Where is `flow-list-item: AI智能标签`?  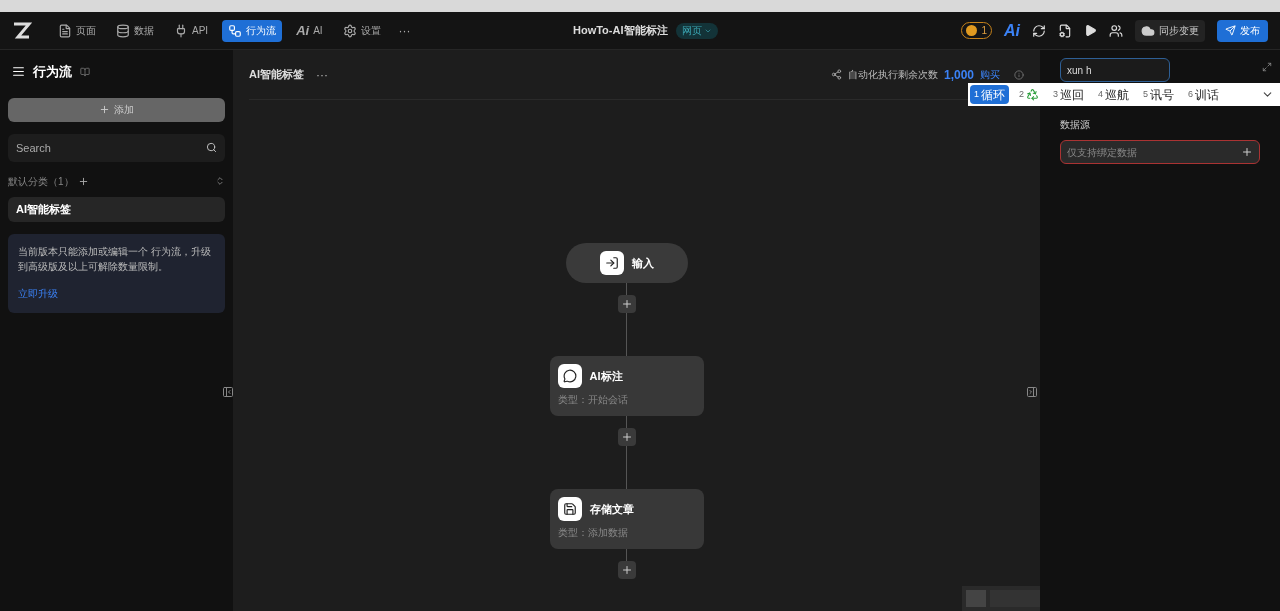
flow-list-item: AI智能标签 is located at coordinates (116, 209).